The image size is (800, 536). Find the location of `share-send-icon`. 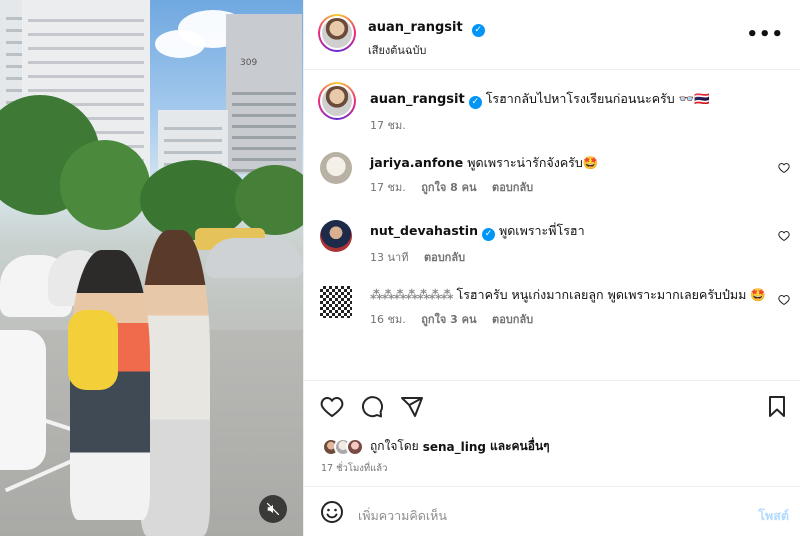

share-send-icon is located at coordinates (412, 407).